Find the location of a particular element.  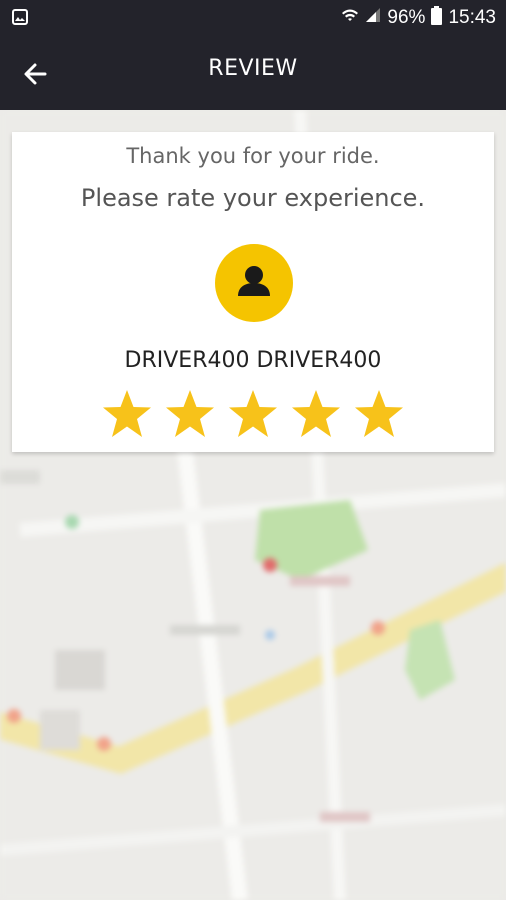

image-icon is located at coordinates (20, 17).